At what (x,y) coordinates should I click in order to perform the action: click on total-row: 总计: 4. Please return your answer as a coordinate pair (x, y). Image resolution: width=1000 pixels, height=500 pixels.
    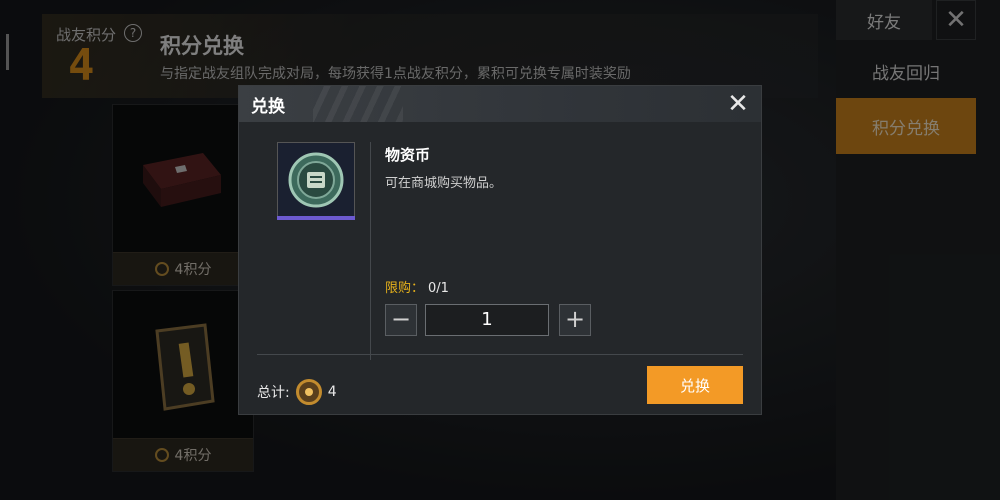
    Looking at the image, I should click on (297, 392).